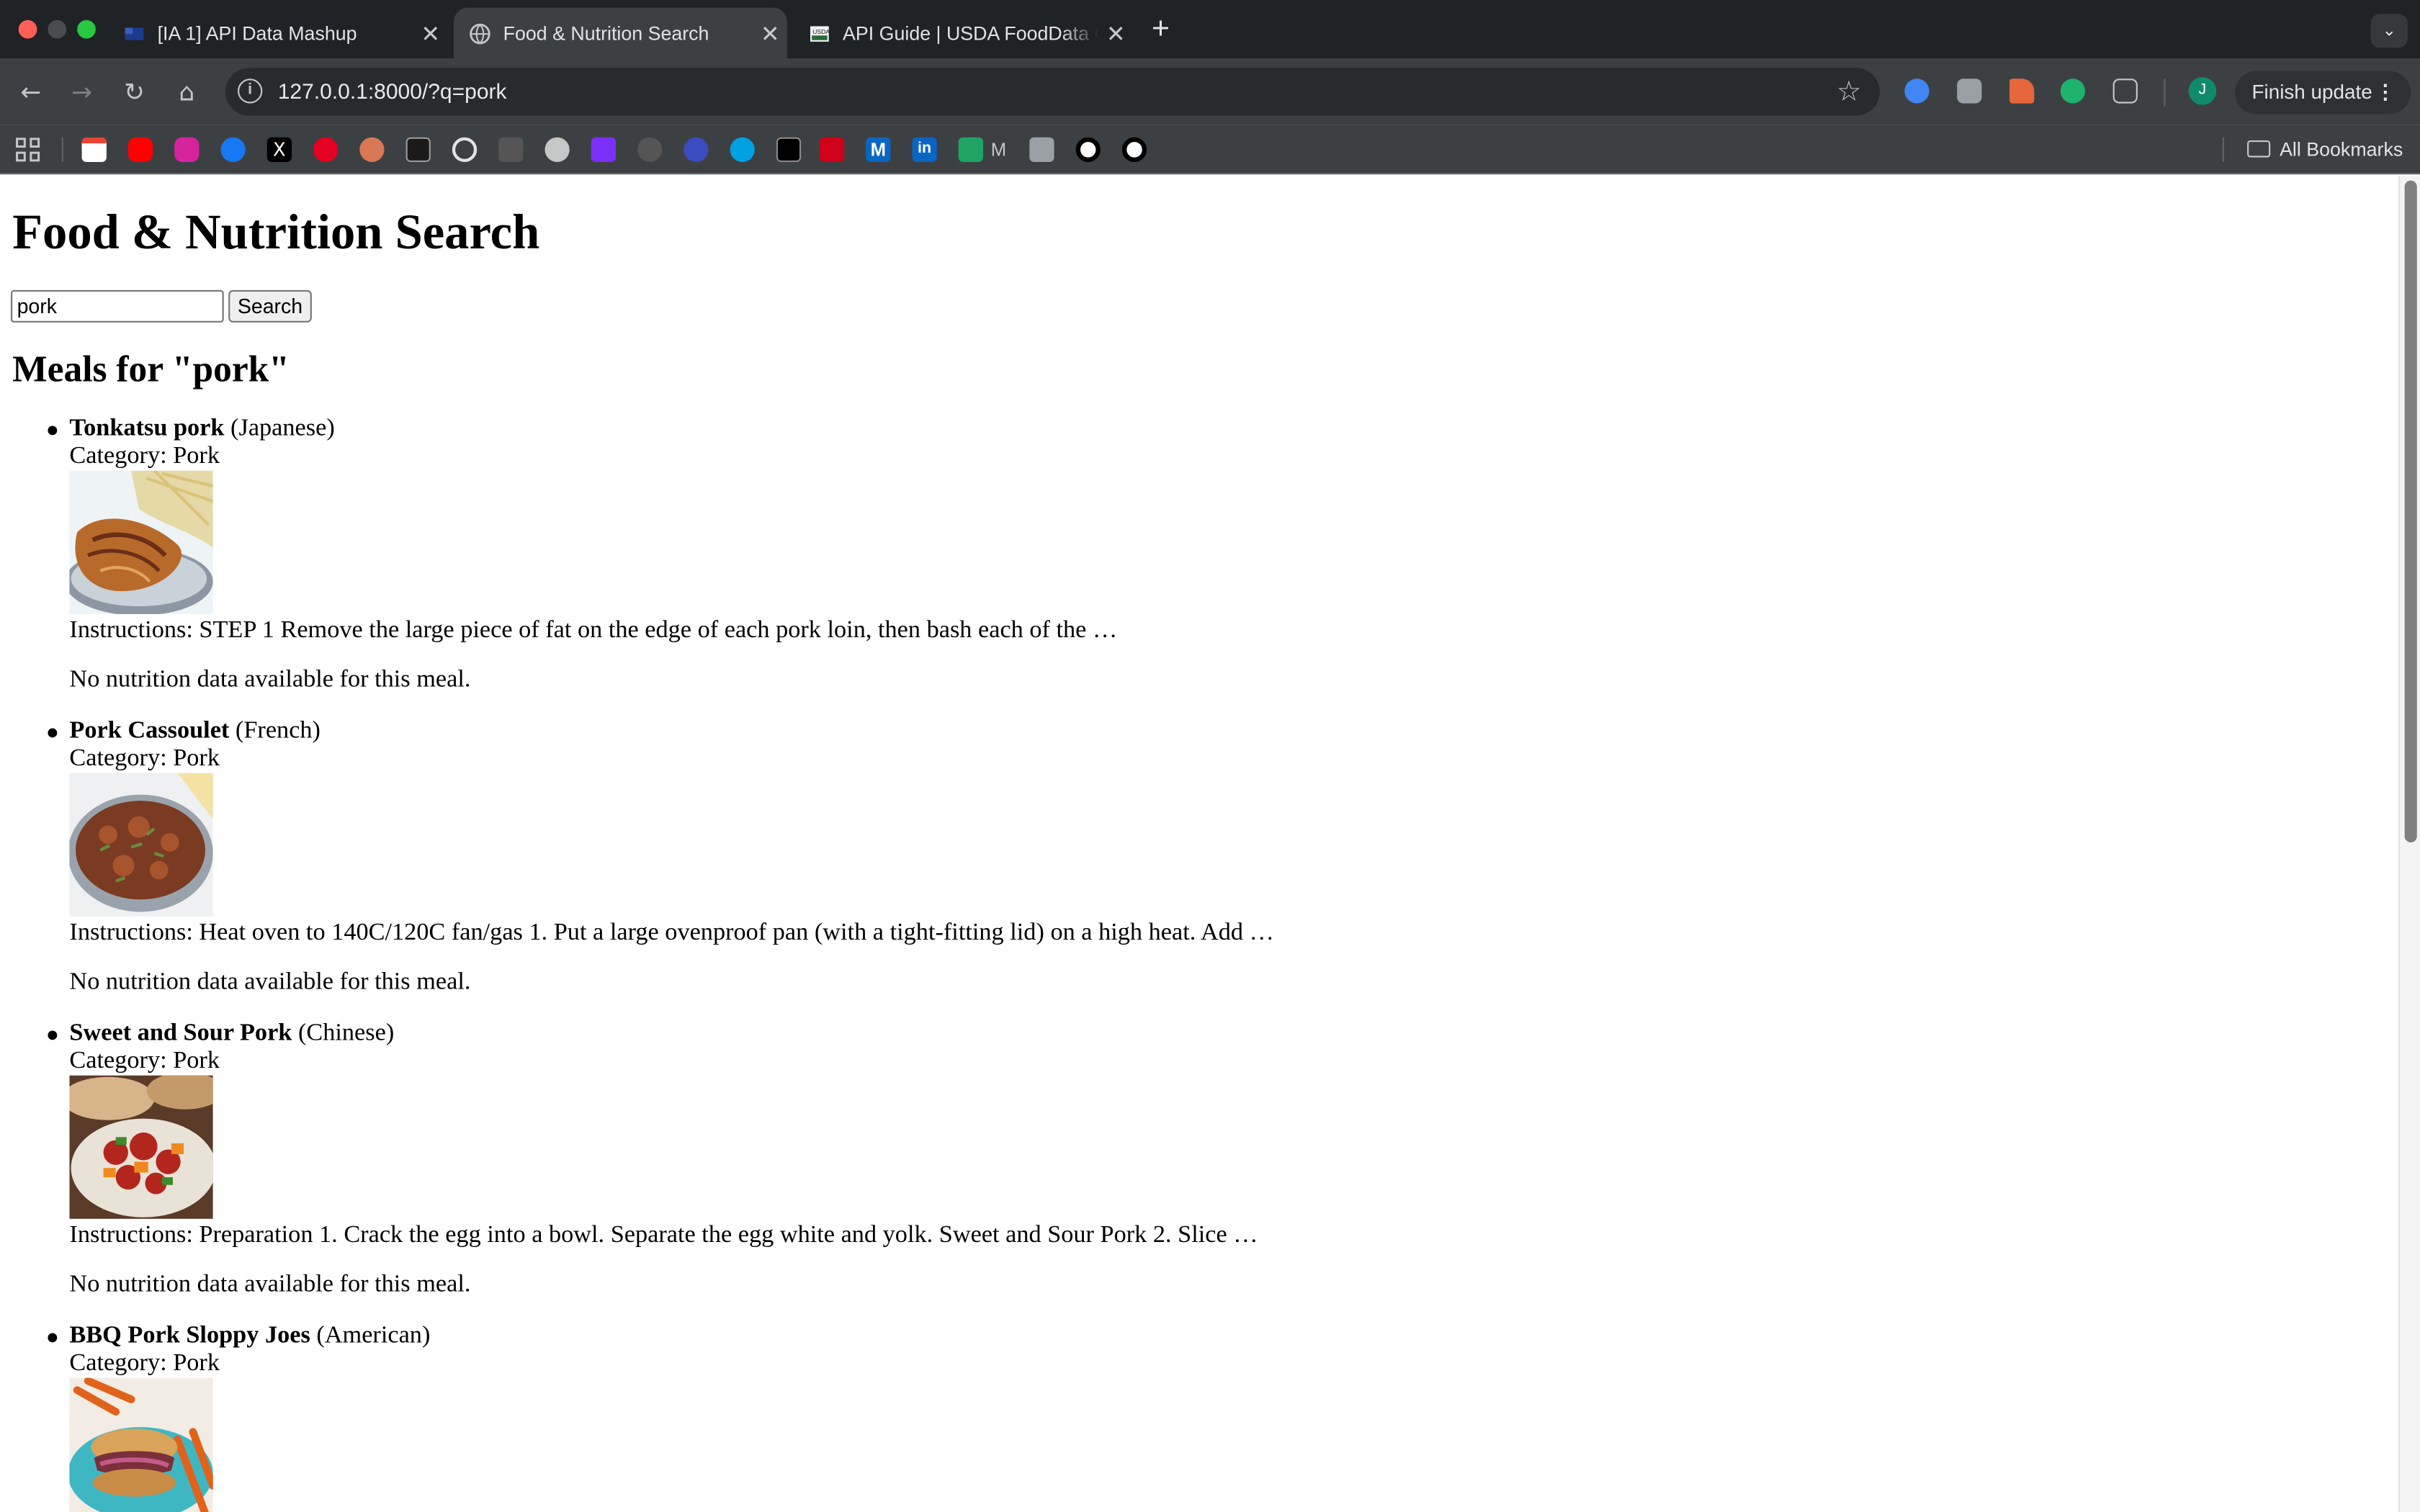 The image size is (2420, 1512). Describe the element at coordinates (392, 91) in the screenshot. I see `address-url: 127.0.0.1:8000/?q=pork` at that location.